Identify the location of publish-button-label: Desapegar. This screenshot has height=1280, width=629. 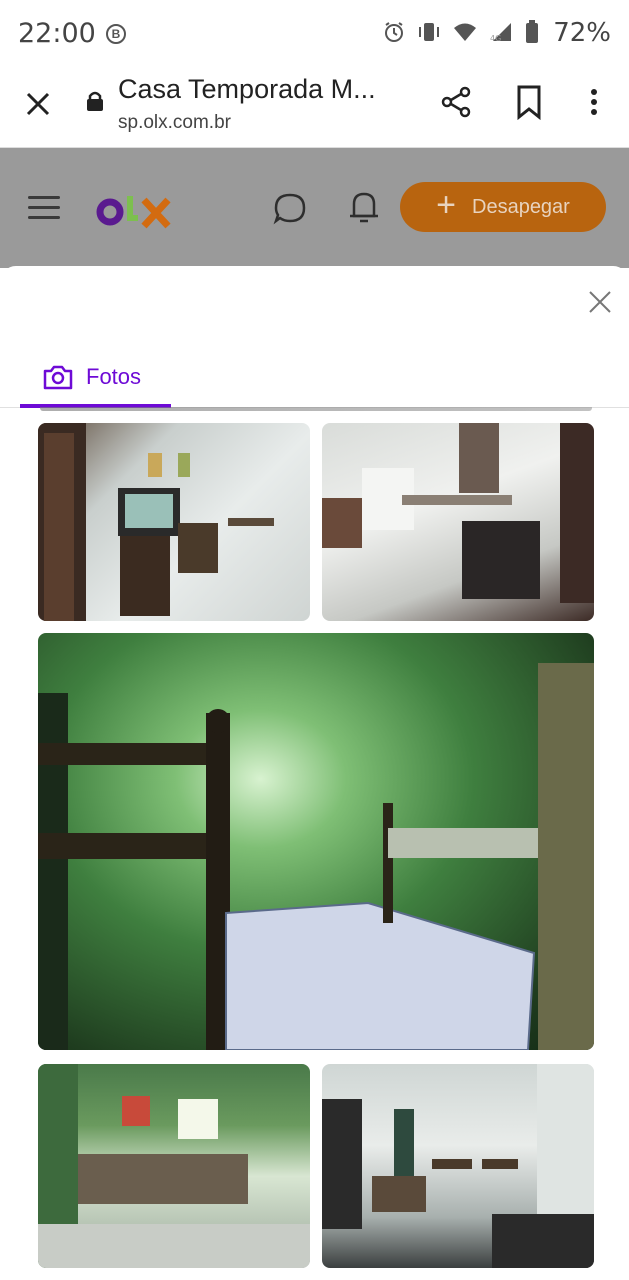
(521, 206).